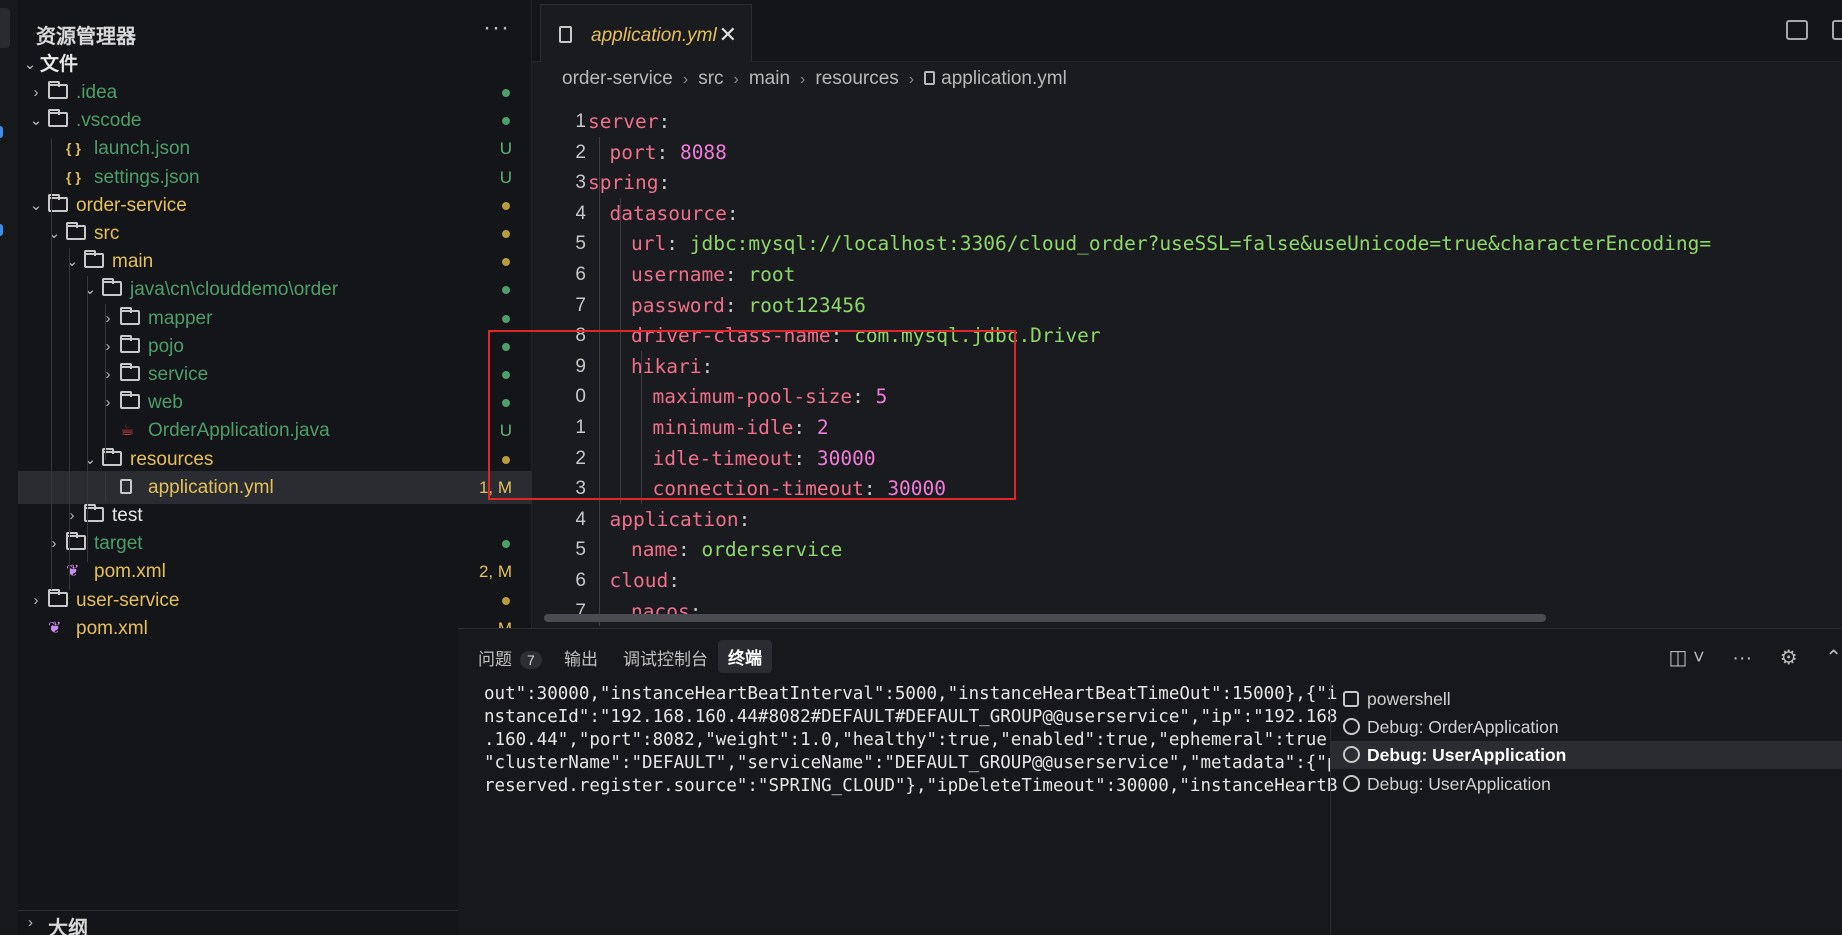 Image resolution: width=1842 pixels, height=935 pixels. What do you see at coordinates (1, 132) in the screenshot?
I see `activity-badge` at bounding box center [1, 132].